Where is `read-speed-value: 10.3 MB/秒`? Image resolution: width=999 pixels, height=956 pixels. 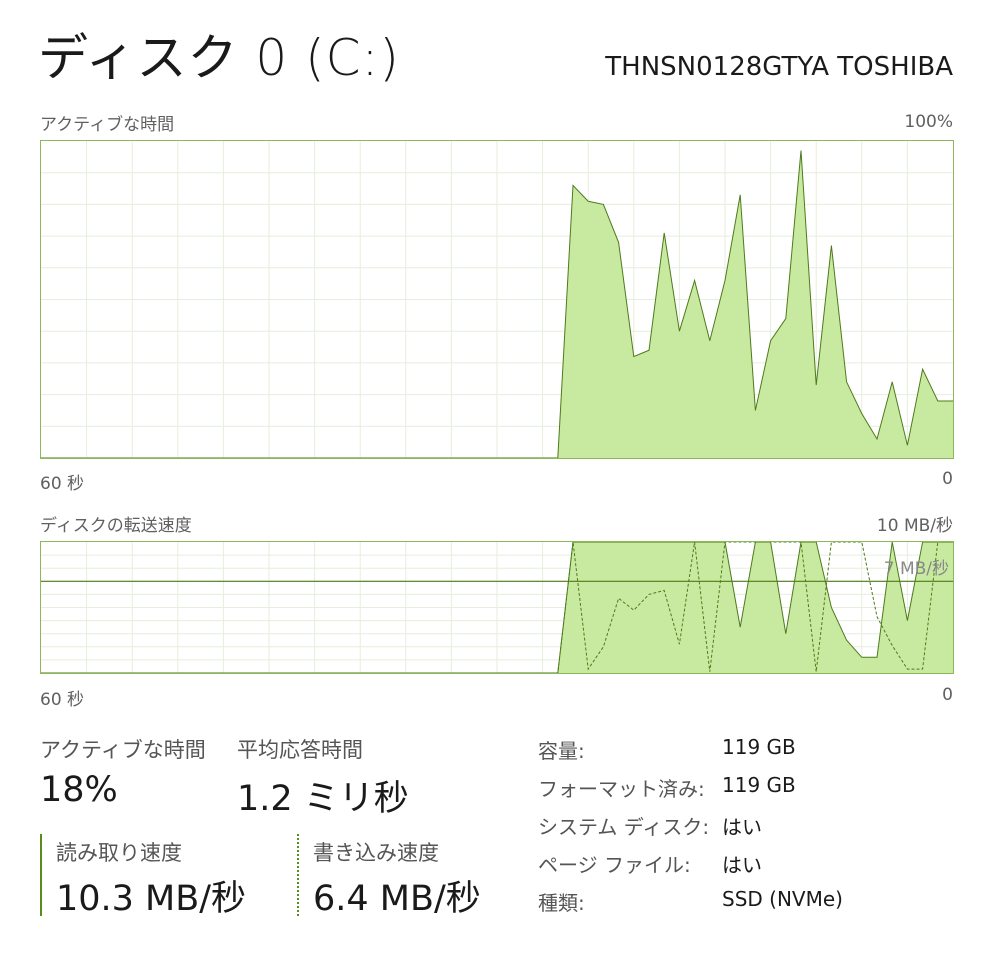
read-speed-value: 10.3 MB/秒 is located at coordinates (151, 899).